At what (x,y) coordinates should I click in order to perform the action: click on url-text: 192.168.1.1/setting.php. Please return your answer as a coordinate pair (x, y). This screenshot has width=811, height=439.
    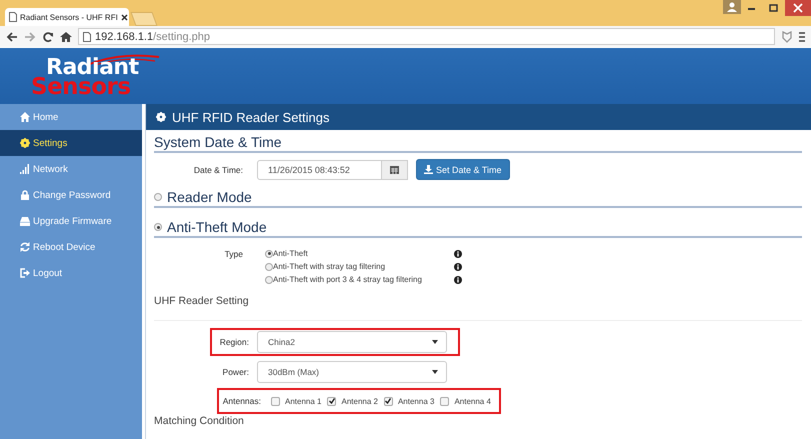
    Looking at the image, I should click on (152, 36).